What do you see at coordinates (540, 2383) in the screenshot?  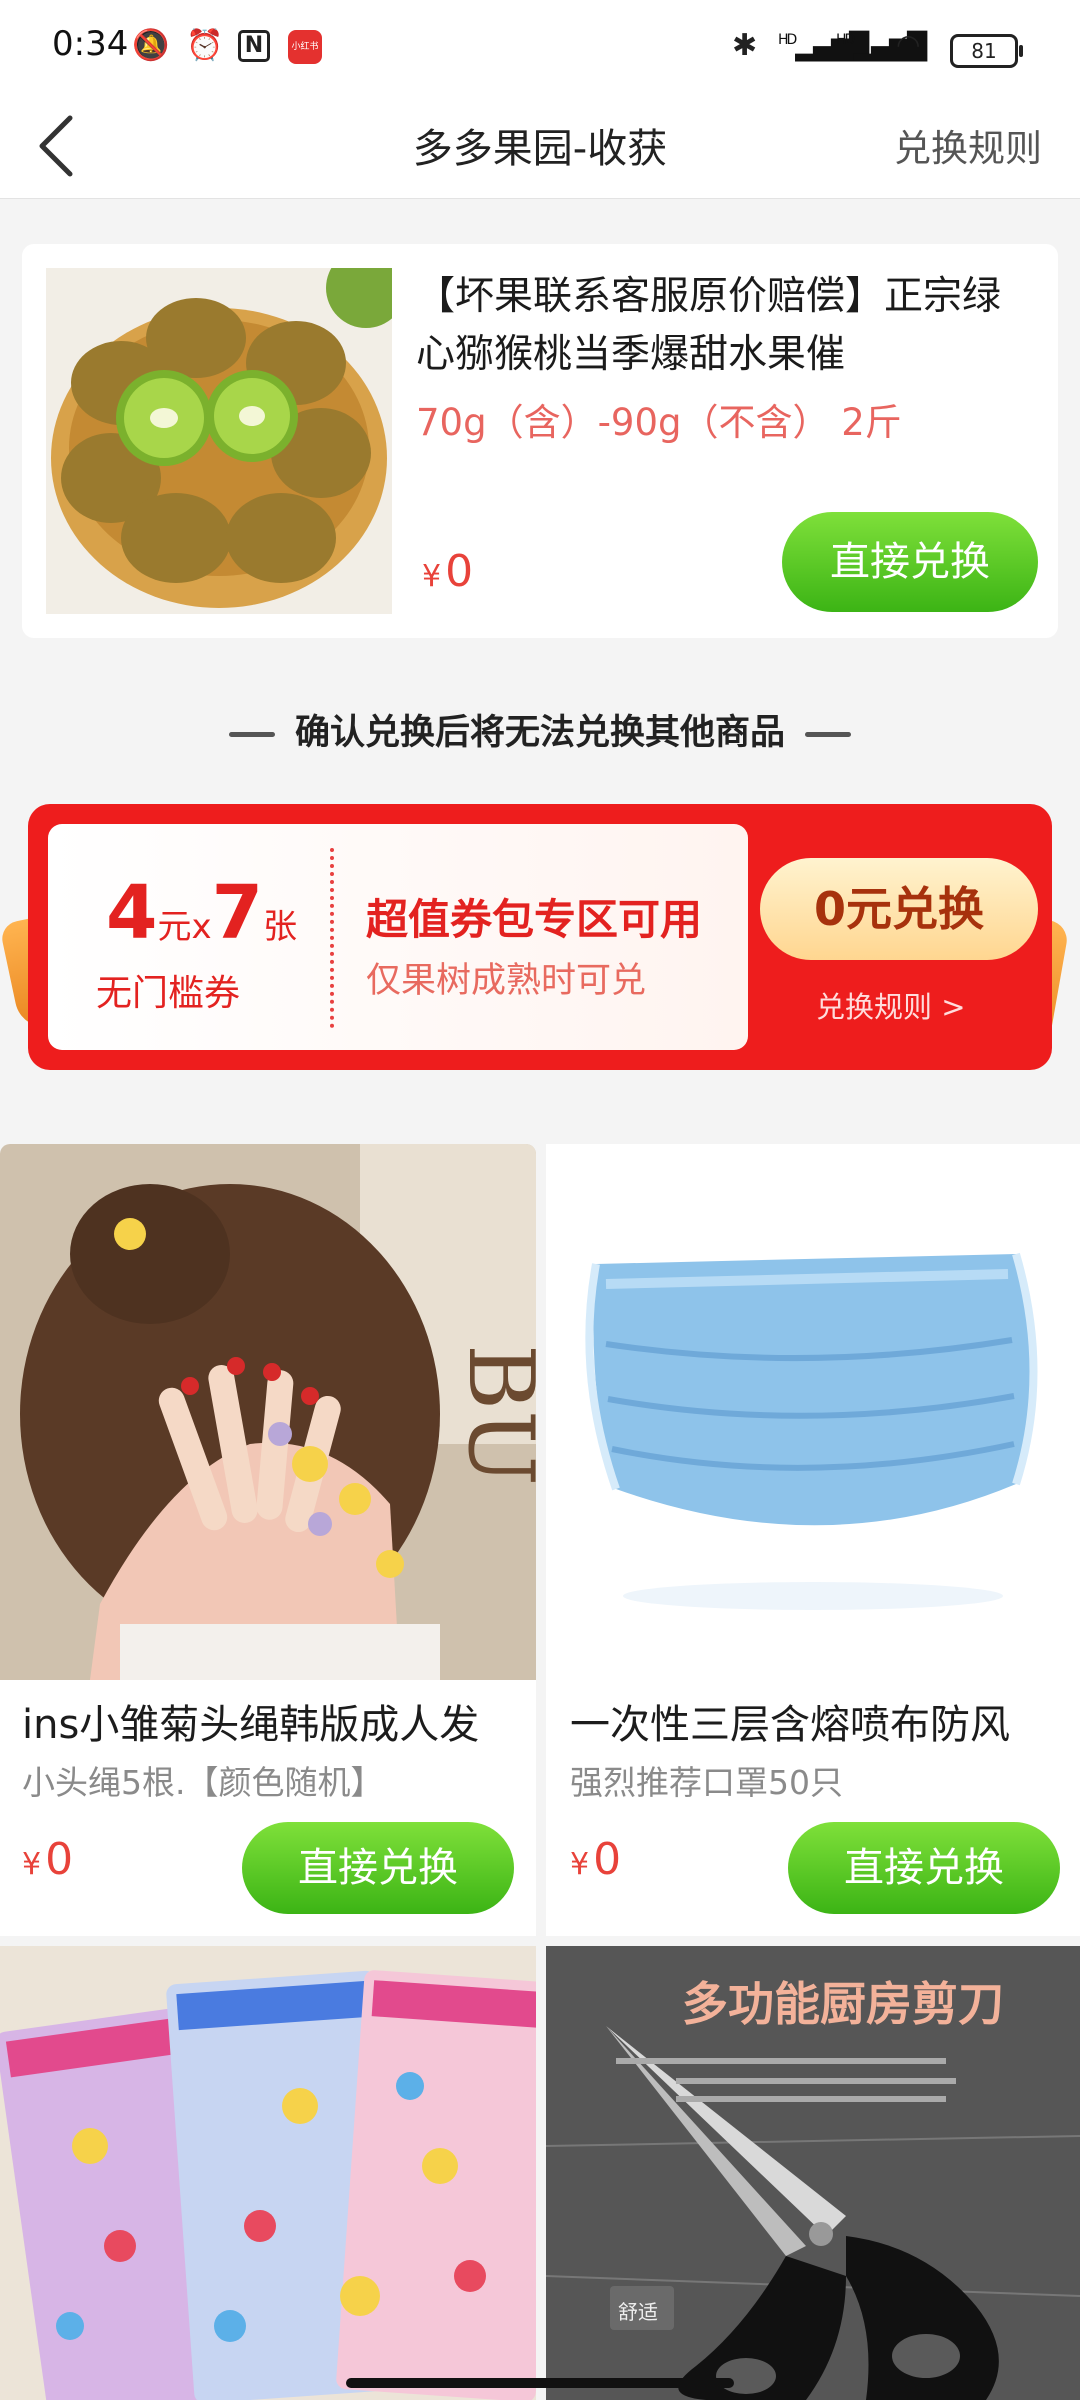 I see `home-indicator` at bounding box center [540, 2383].